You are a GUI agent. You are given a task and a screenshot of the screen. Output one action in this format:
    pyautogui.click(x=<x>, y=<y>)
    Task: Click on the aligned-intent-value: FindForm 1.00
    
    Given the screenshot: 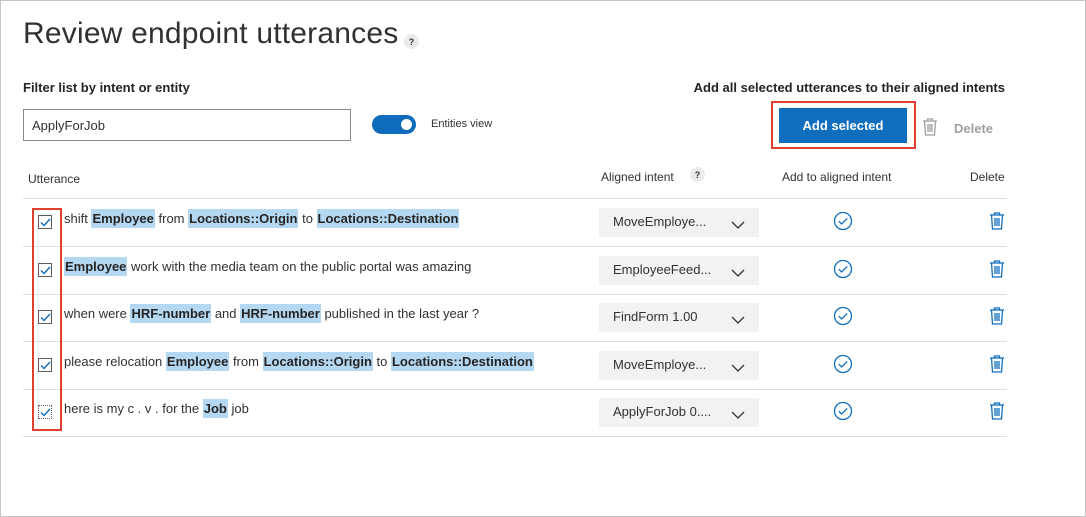 What is the action you would take?
    pyautogui.click(x=655, y=316)
    